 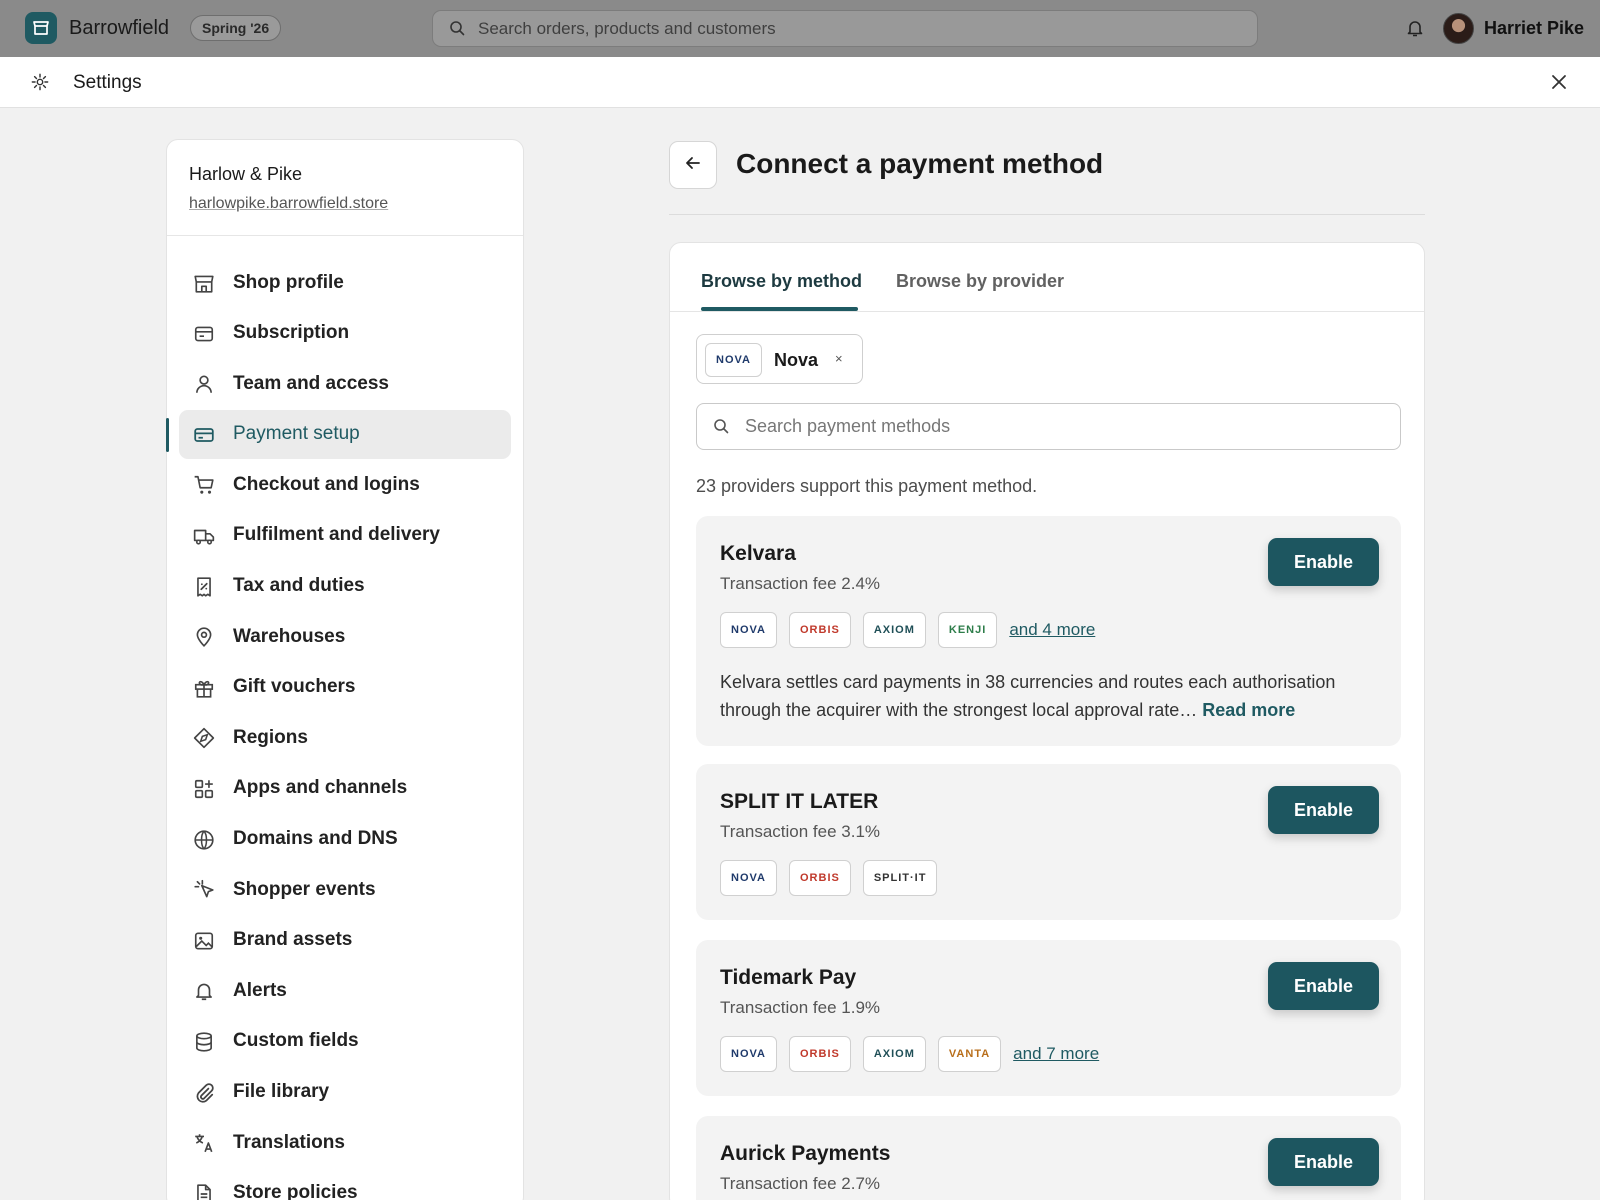 What do you see at coordinates (204, 283) in the screenshot?
I see `store-icon` at bounding box center [204, 283].